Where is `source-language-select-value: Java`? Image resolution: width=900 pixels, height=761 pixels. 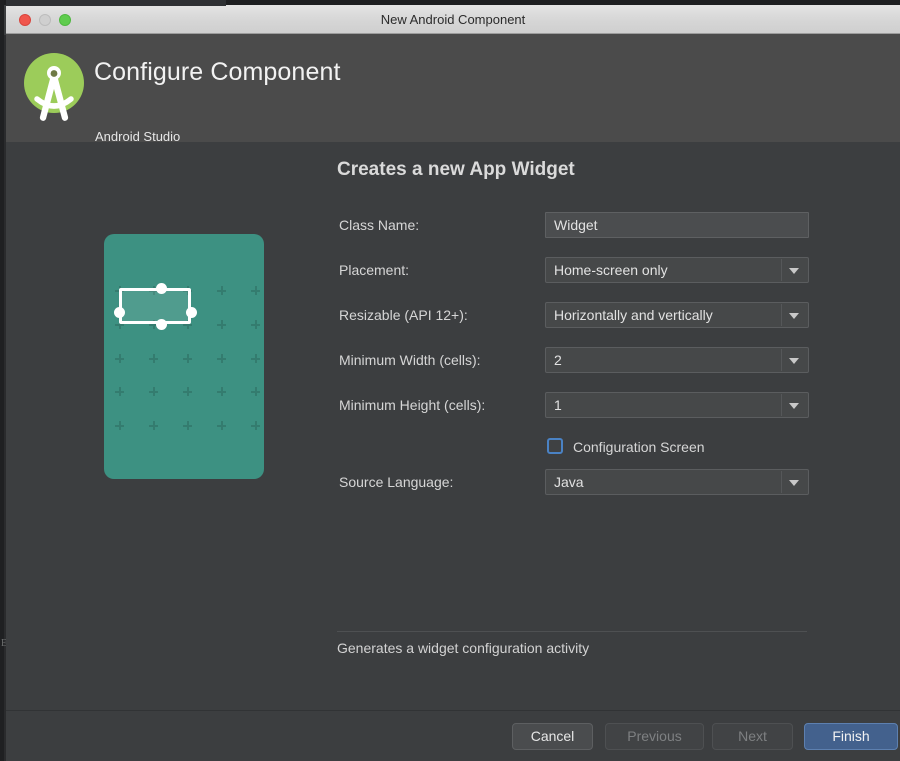 source-language-select-value: Java is located at coordinates (569, 482).